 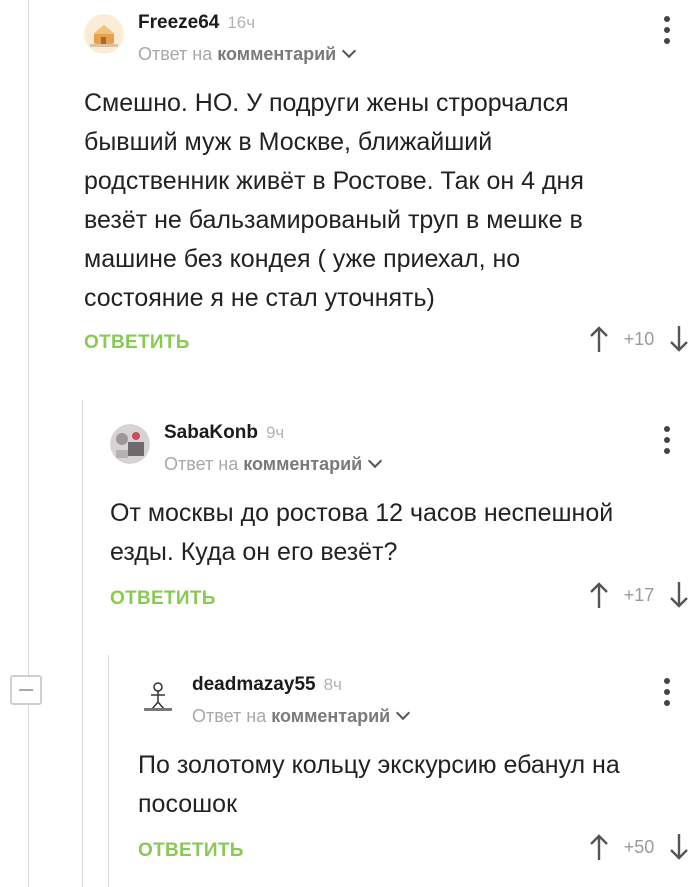 I want to click on minus-icon, so click(x=26, y=690).